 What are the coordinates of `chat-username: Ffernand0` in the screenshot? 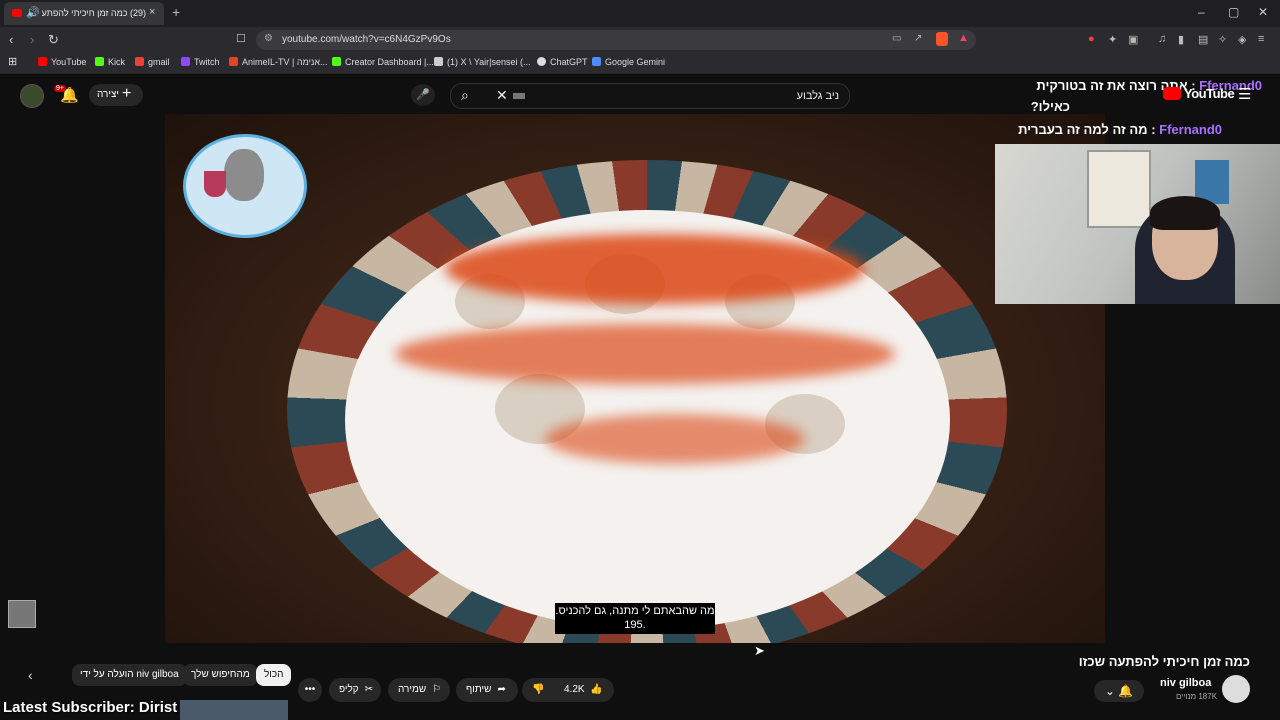 It's located at (1190, 129).